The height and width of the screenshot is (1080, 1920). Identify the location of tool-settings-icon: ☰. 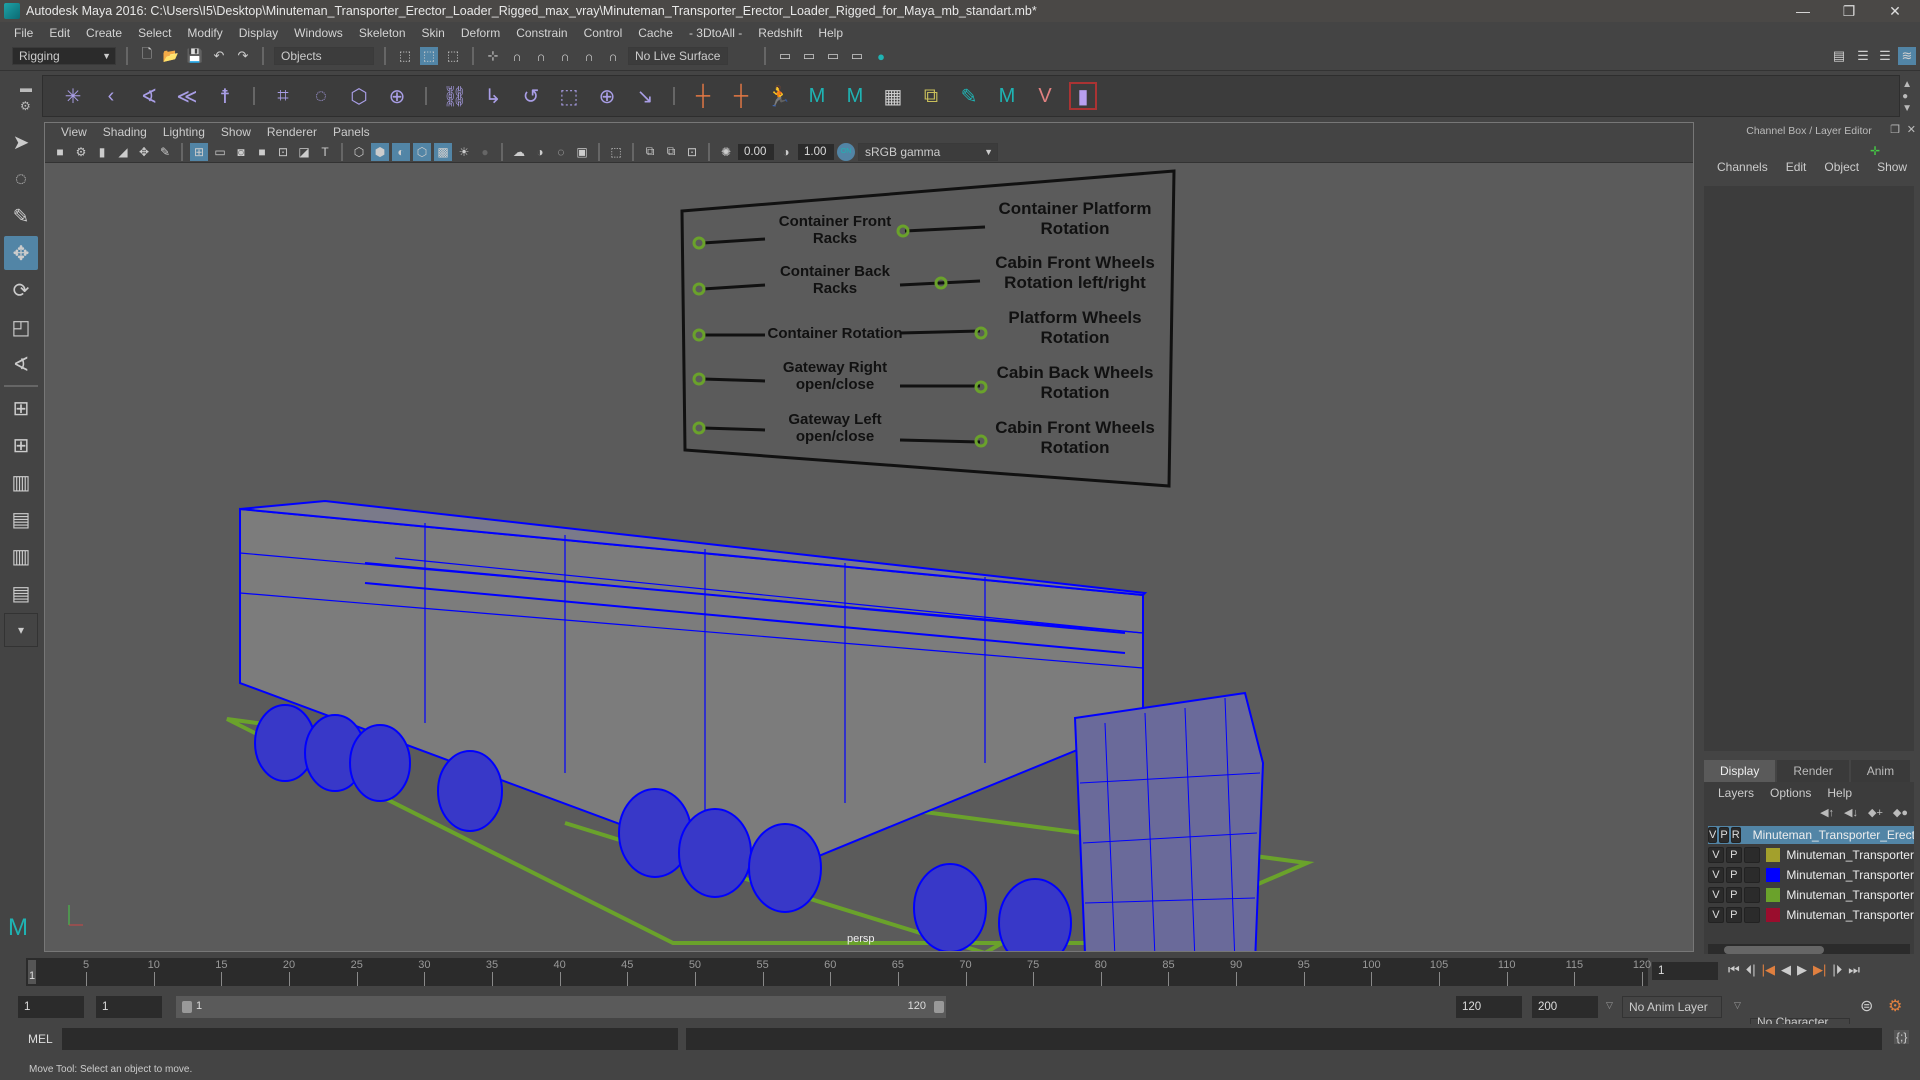
(1885, 56).